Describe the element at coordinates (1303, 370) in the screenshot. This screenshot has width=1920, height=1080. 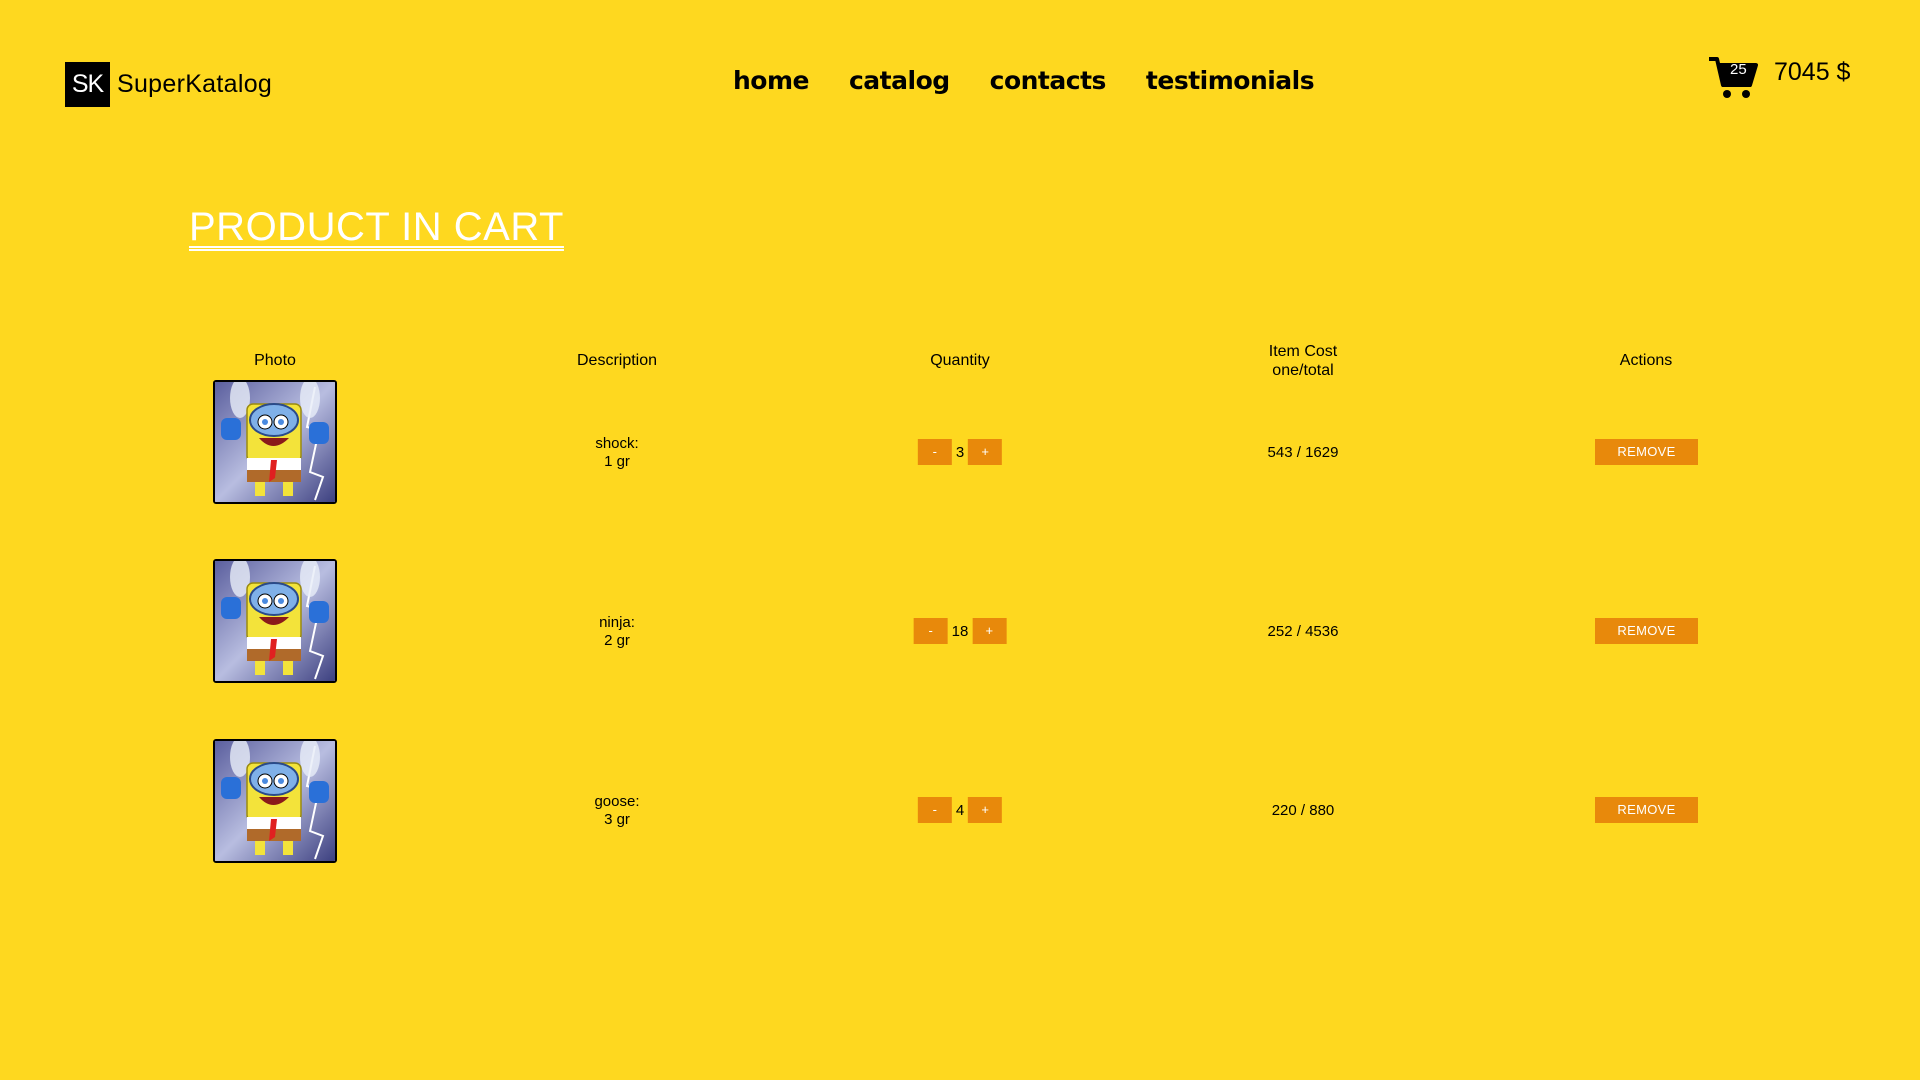
I see `column-header-item-cost-line2: one/total` at that location.